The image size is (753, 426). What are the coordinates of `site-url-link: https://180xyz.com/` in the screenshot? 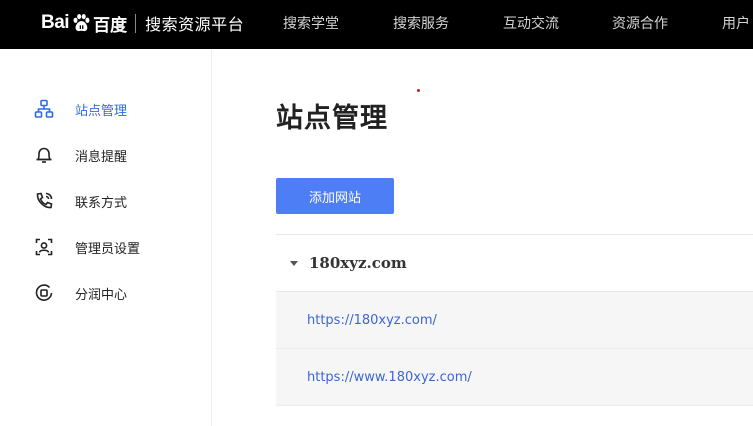 It's located at (372, 320).